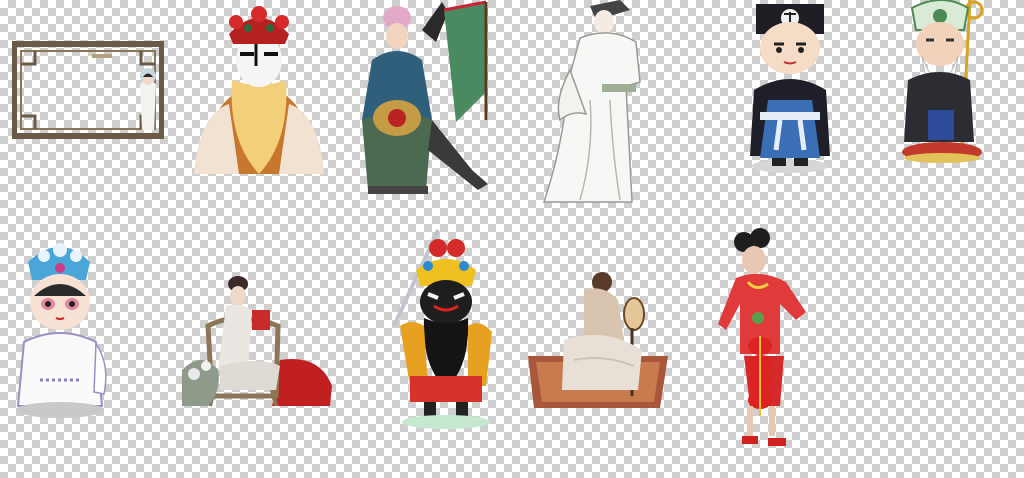 This screenshot has height=478, width=1024. I want to click on cartoon-elder-icon, so click(943, 81).